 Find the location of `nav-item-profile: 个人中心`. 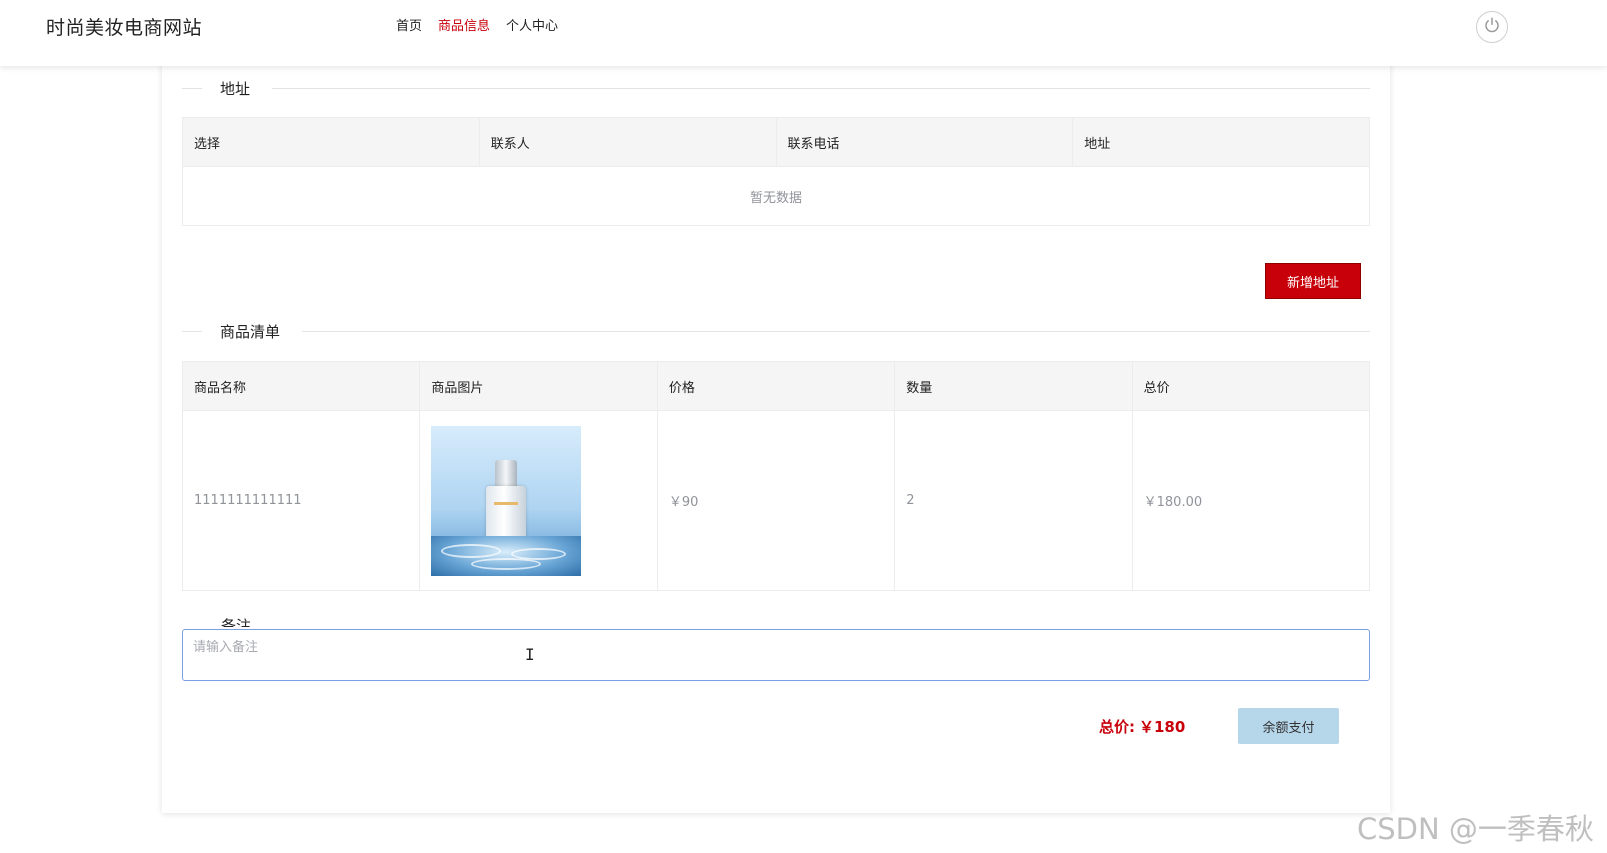

nav-item-profile: 个人中心 is located at coordinates (532, 27).